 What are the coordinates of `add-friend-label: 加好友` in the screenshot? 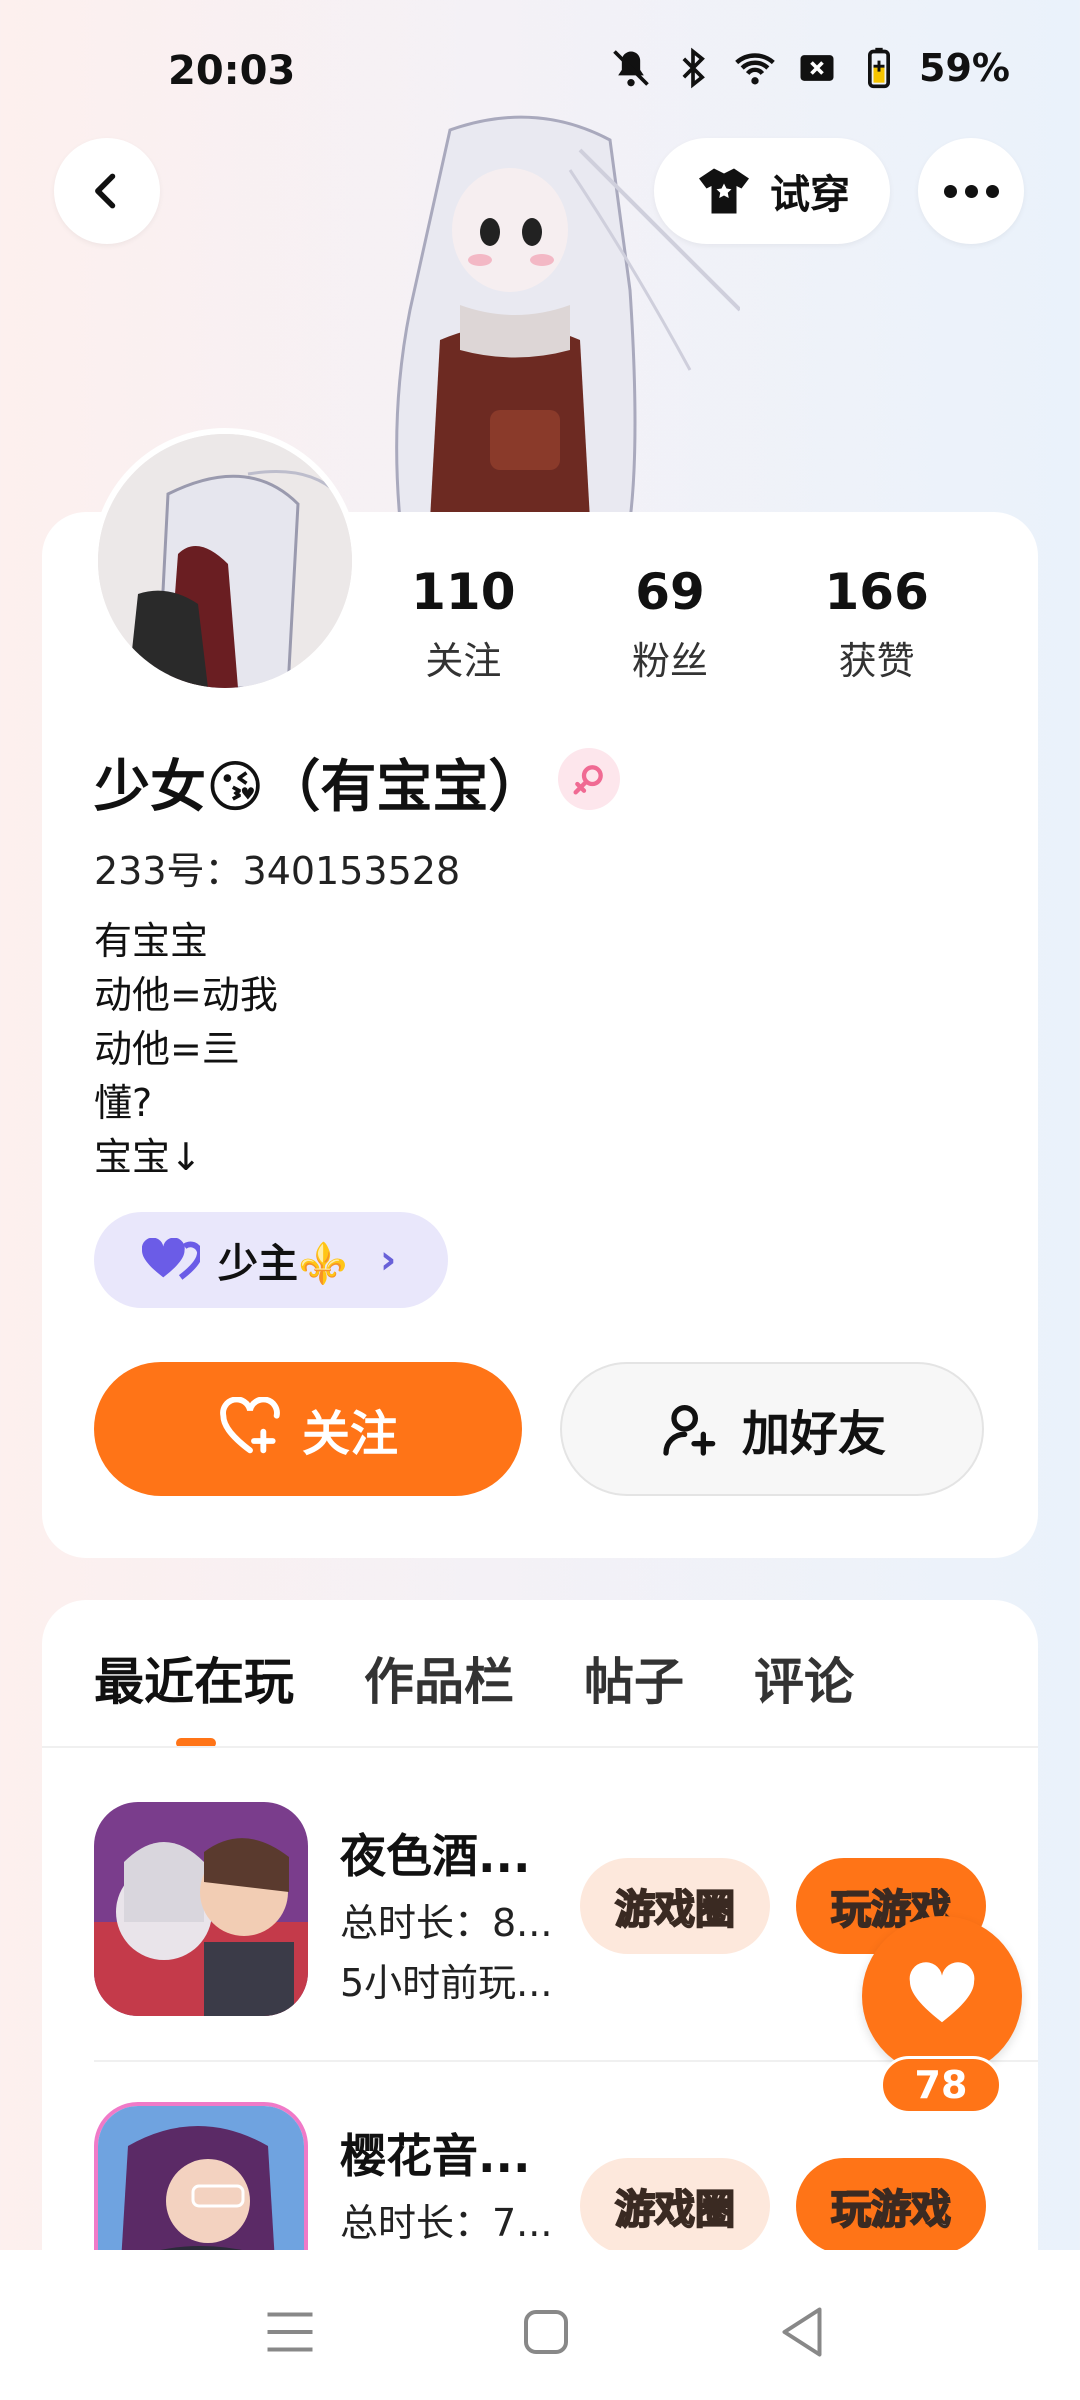 It's located at (813, 1434).